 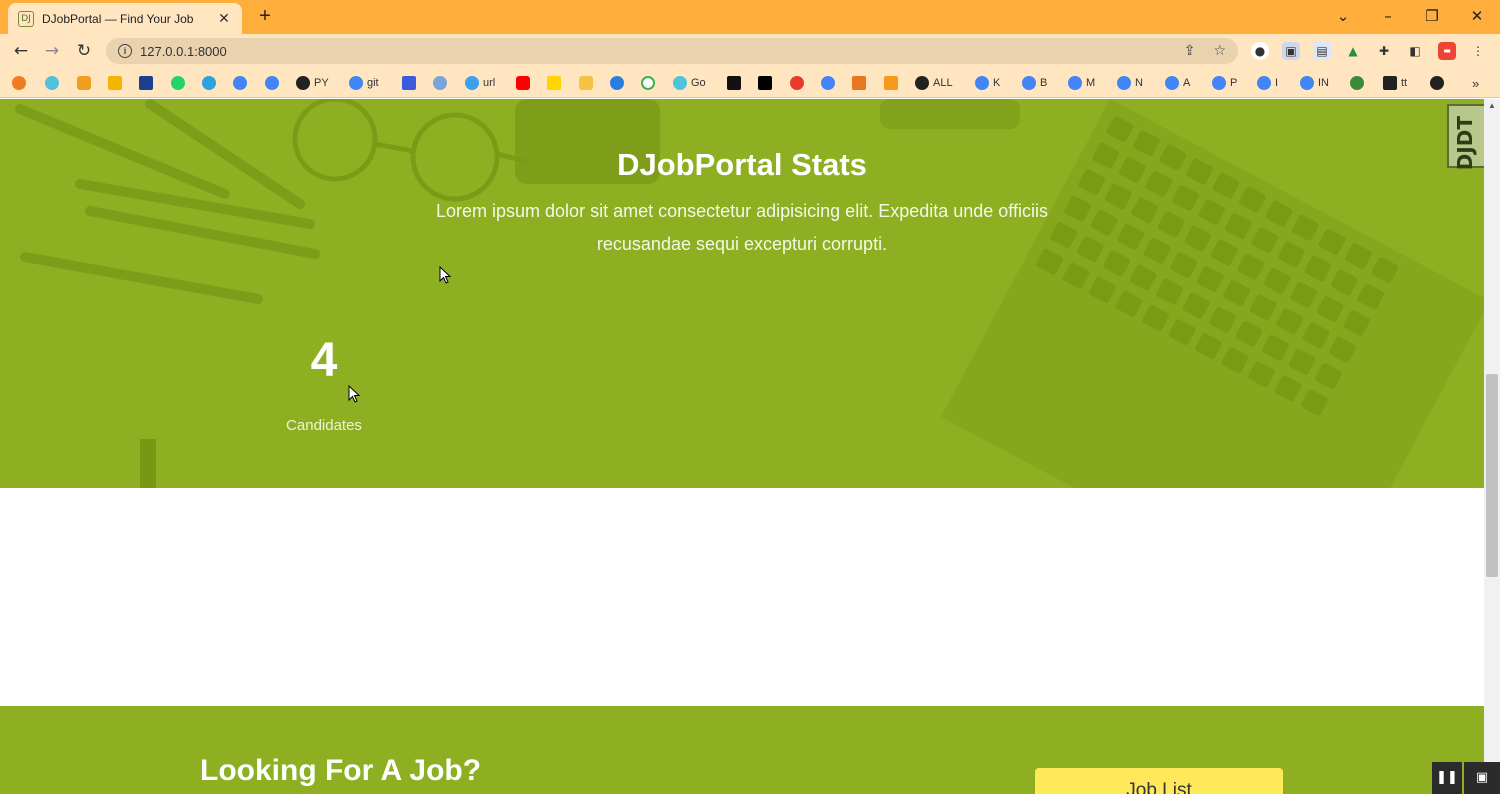 What do you see at coordinates (1343, 16) in the screenshot?
I see `tab-search-icon: ⌄` at bounding box center [1343, 16].